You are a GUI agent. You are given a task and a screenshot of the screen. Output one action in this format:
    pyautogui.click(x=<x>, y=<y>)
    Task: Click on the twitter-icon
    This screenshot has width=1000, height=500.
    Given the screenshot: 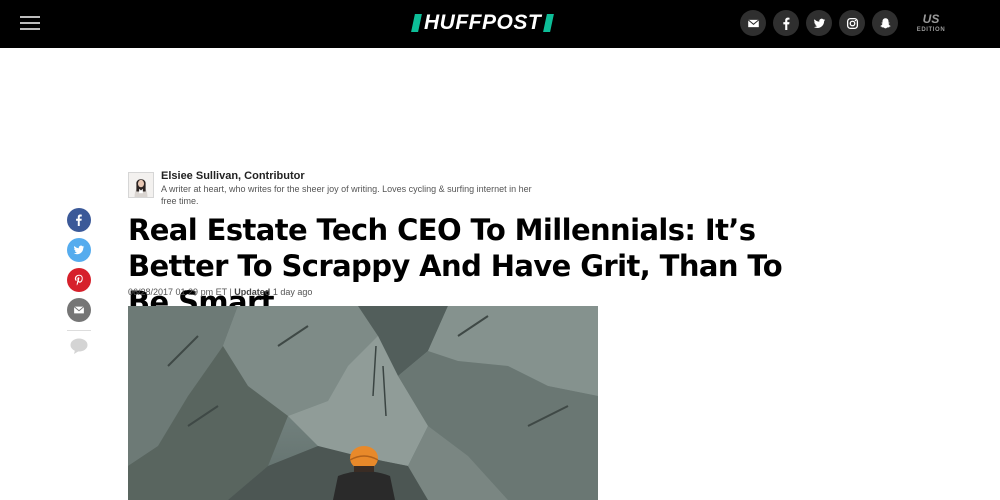 What is the action you would take?
    pyautogui.click(x=819, y=23)
    